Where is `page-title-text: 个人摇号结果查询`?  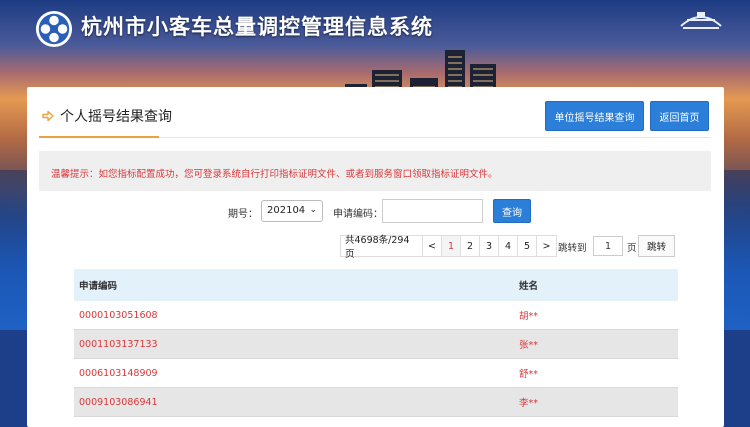 page-title-text: 个人摇号结果查询 is located at coordinates (116, 117).